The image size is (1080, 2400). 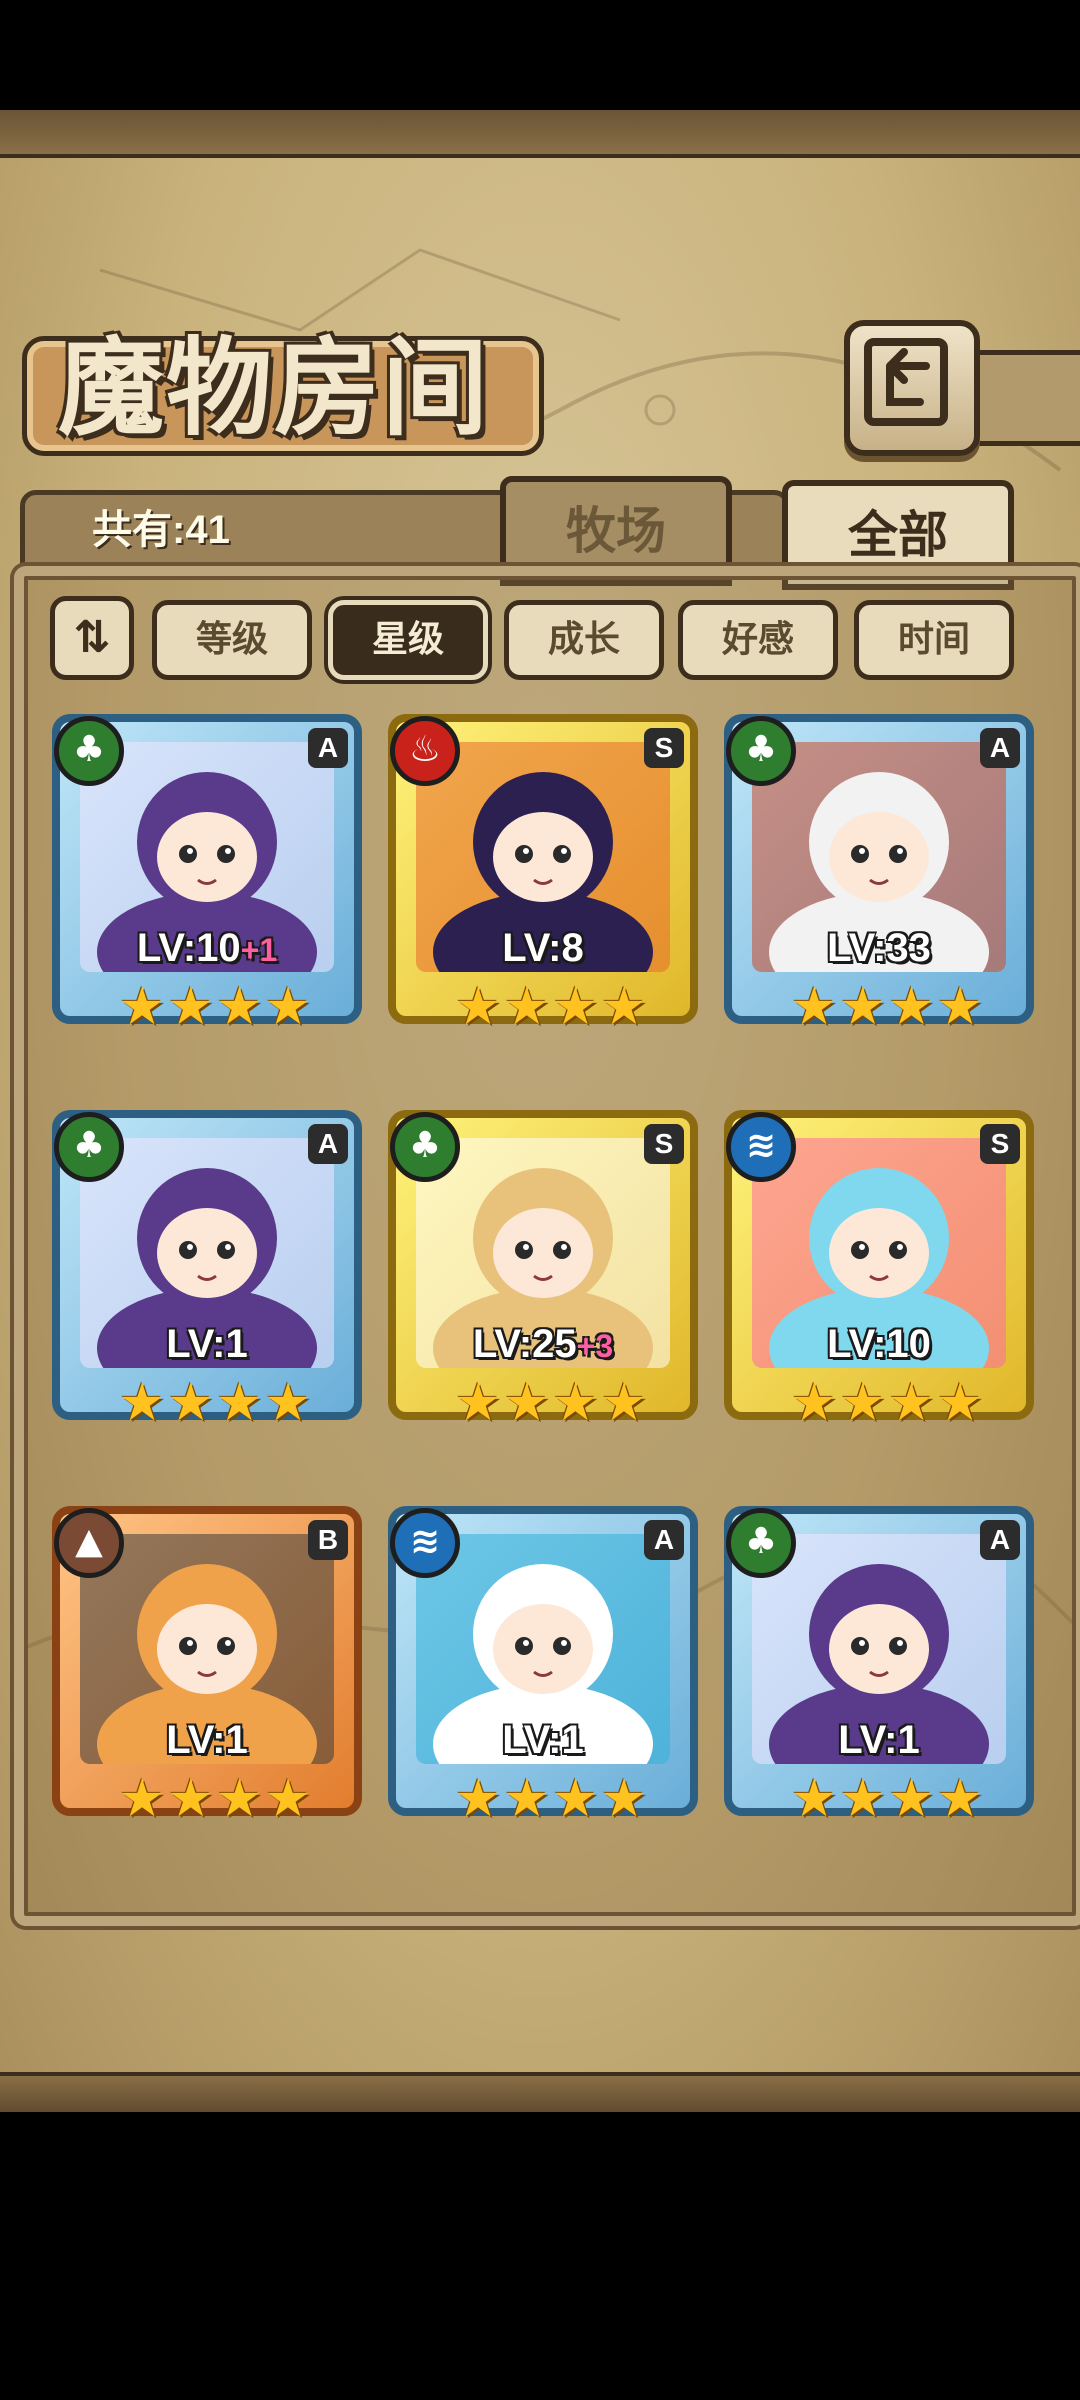 What do you see at coordinates (89, 1543) in the screenshot?
I see `earth-element-icon: ▲` at bounding box center [89, 1543].